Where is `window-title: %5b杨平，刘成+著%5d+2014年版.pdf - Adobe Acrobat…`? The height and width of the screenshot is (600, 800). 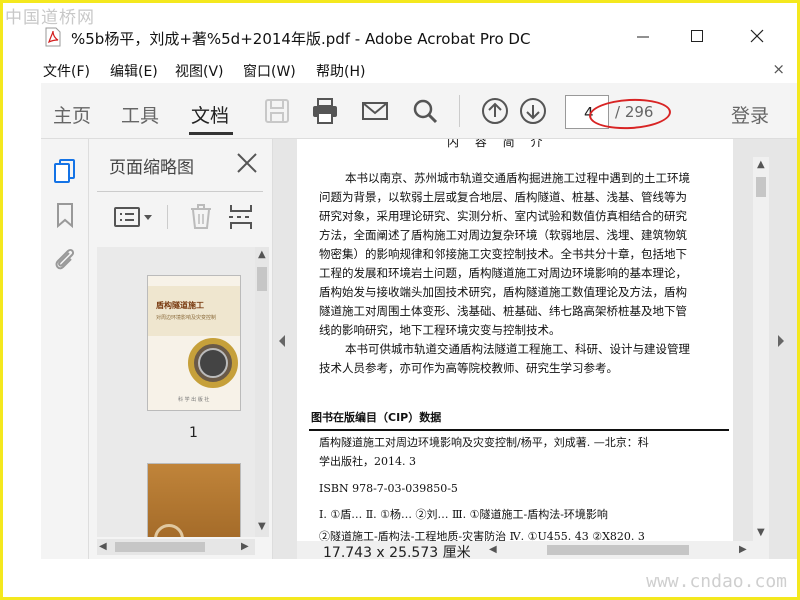
window-title: %5b杨平，刘成+著%5d+2014年版.pdf - Adobe Acrobat… is located at coordinates (301, 39).